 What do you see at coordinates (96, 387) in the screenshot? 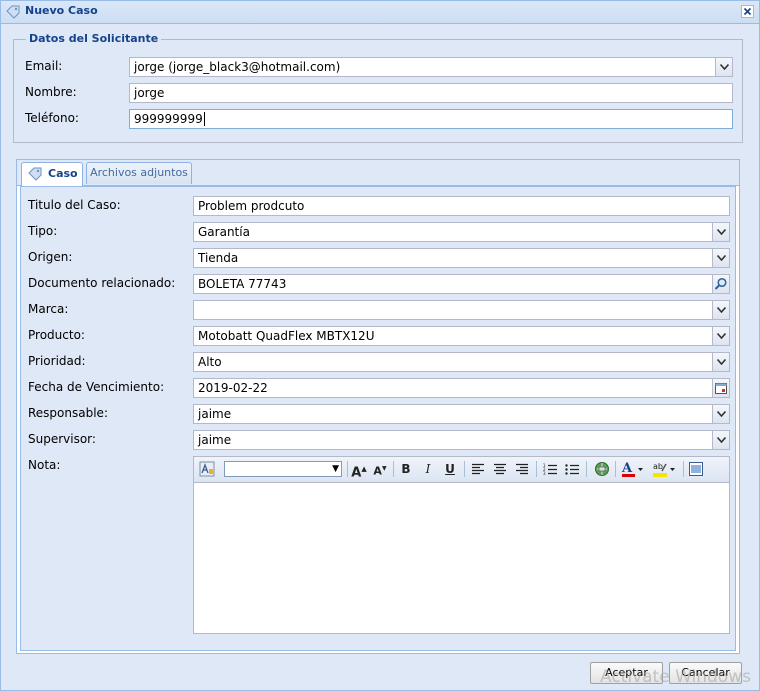
I see `due-date-label: Fecha de Vencimiento:` at bounding box center [96, 387].